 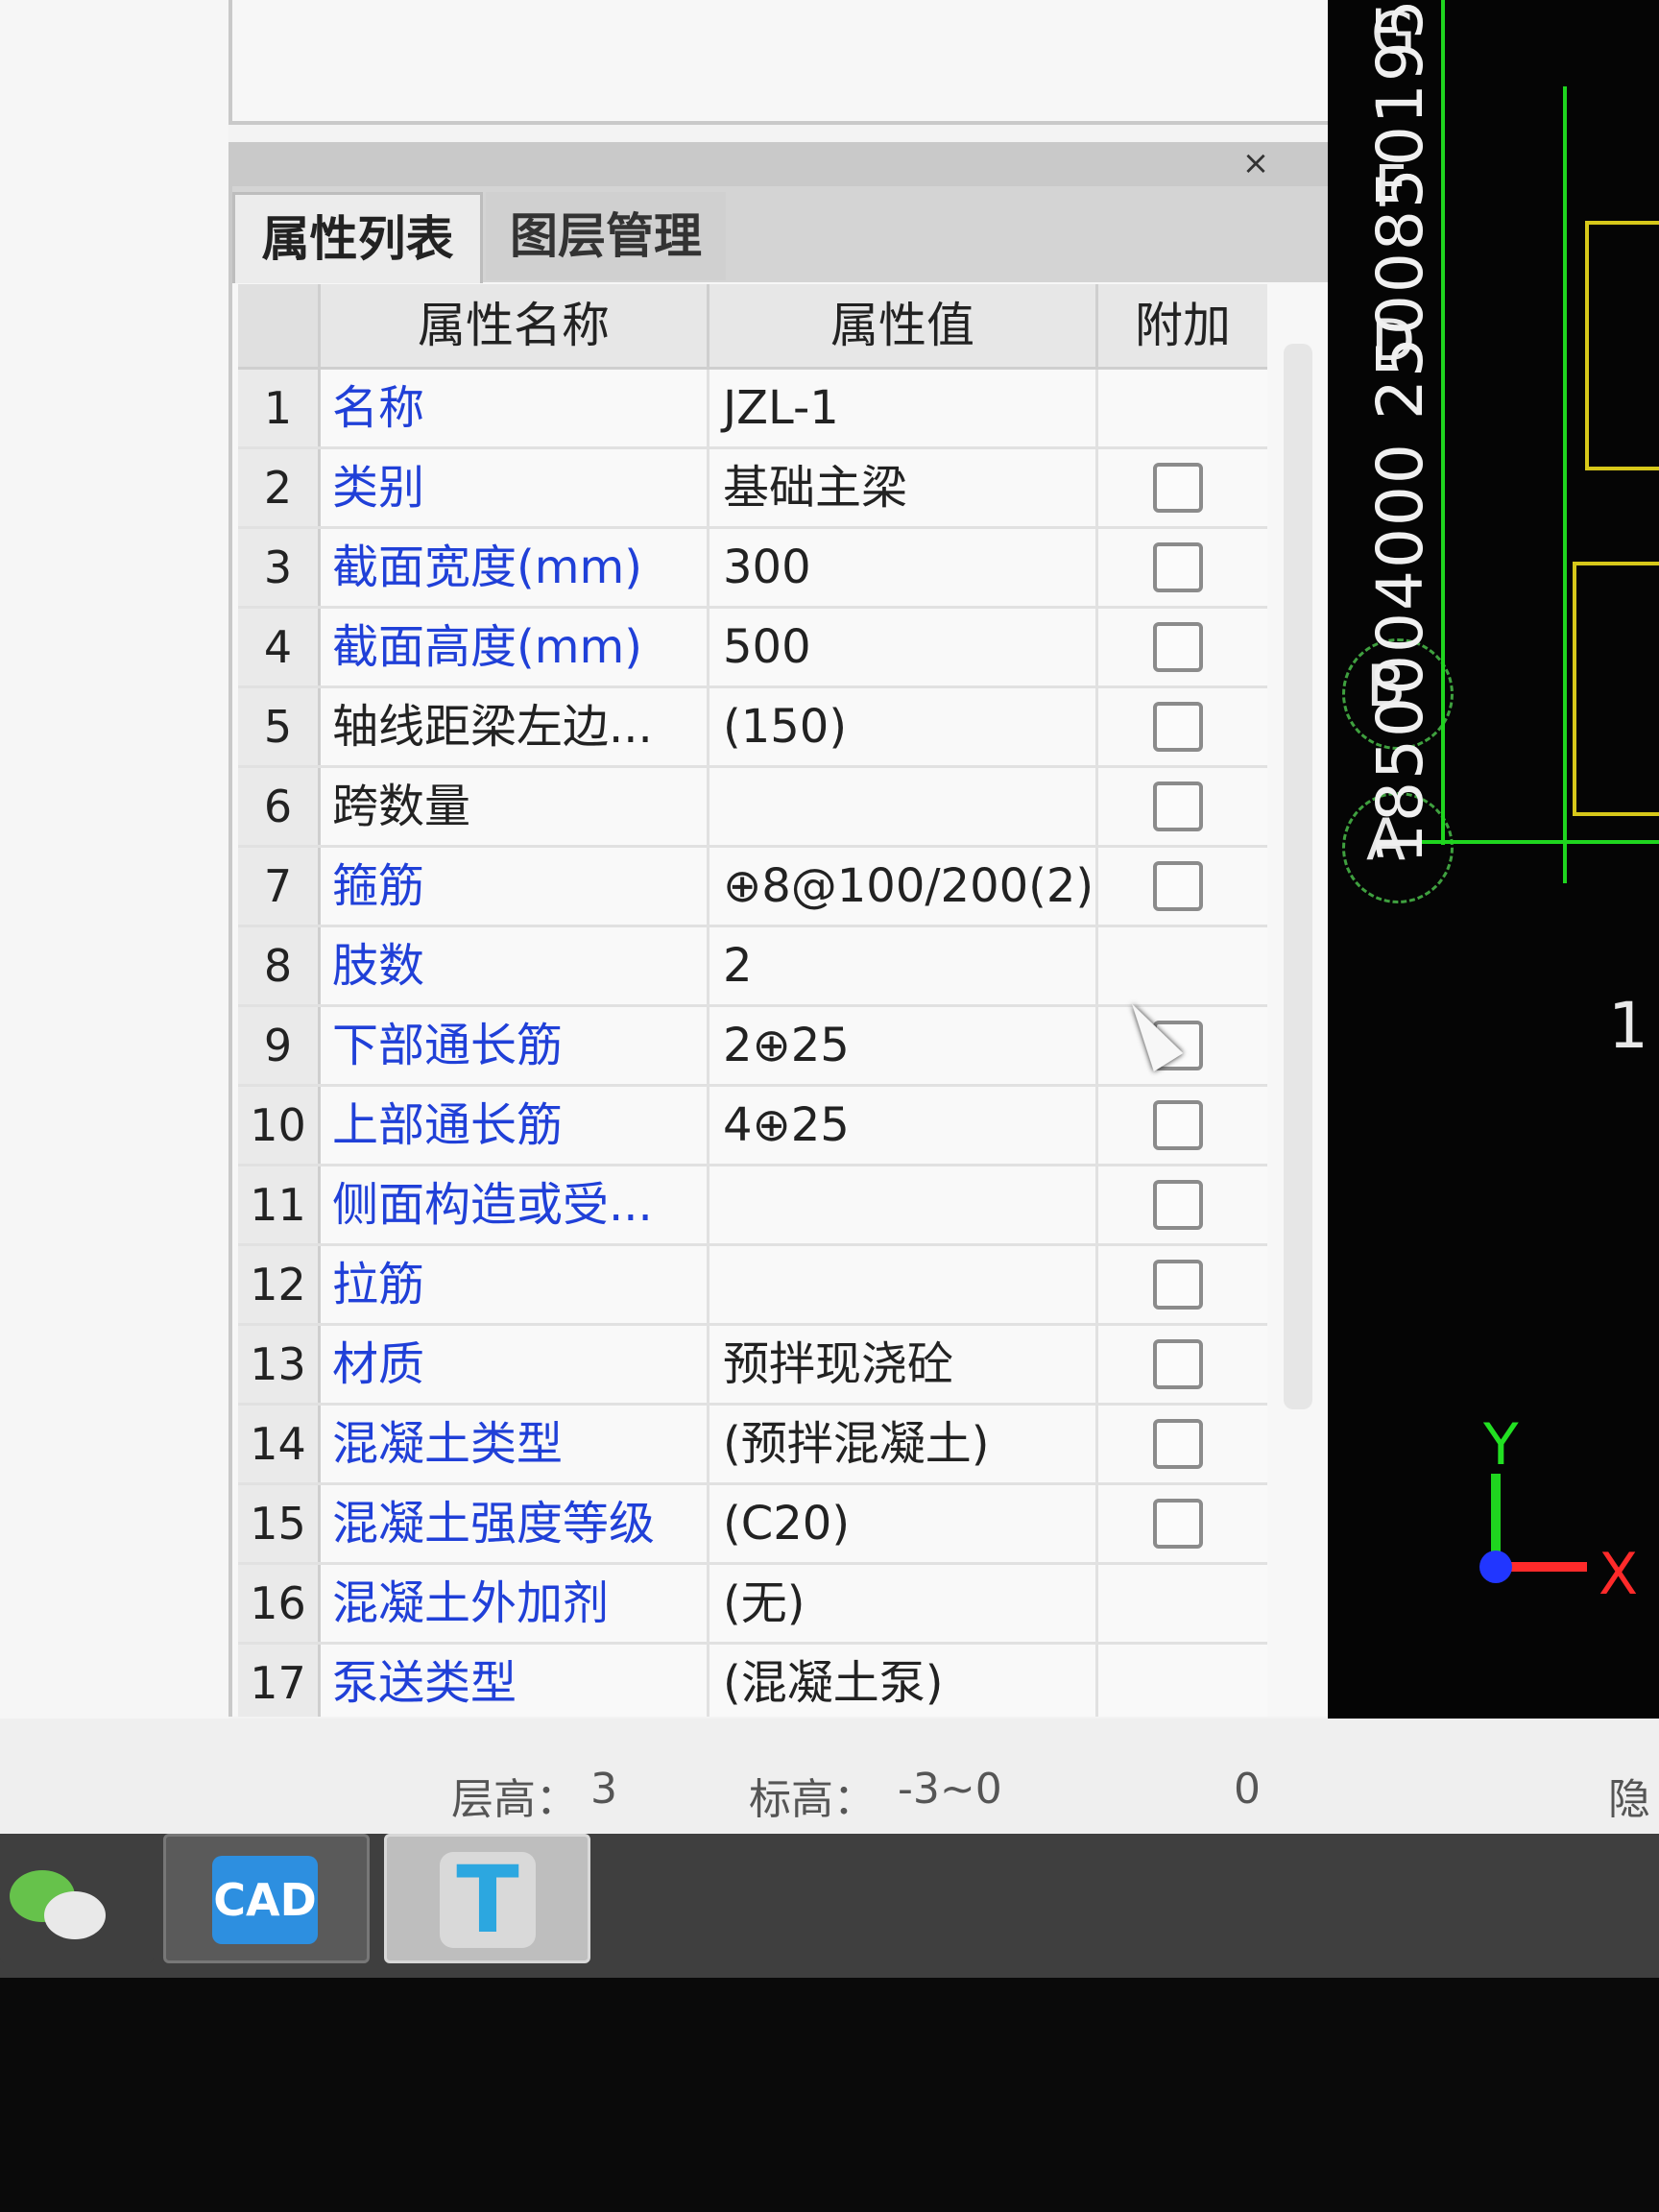 I want to click on cad-taskbar-button: CAD, so click(x=266, y=1898).